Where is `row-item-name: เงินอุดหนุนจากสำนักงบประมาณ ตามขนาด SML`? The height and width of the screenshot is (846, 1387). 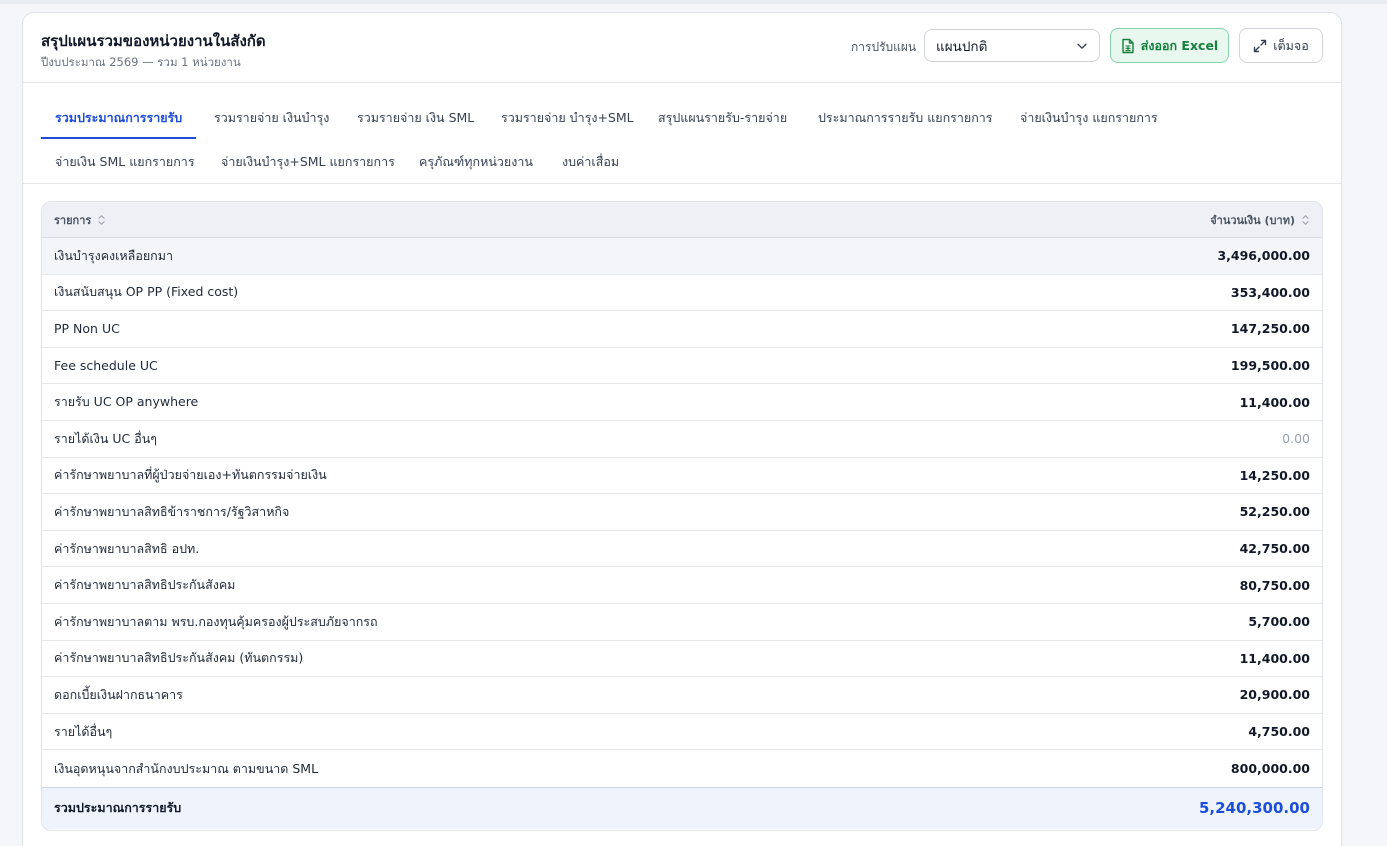 row-item-name: เงินอุดหนุนจากสำนักงบประมาณ ตามขนาด SML is located at coordinates (186, 768).